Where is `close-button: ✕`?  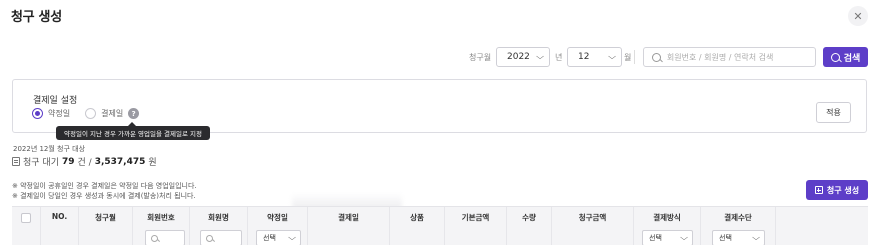
close-button: ✕ is located at coordinates (858, 16).